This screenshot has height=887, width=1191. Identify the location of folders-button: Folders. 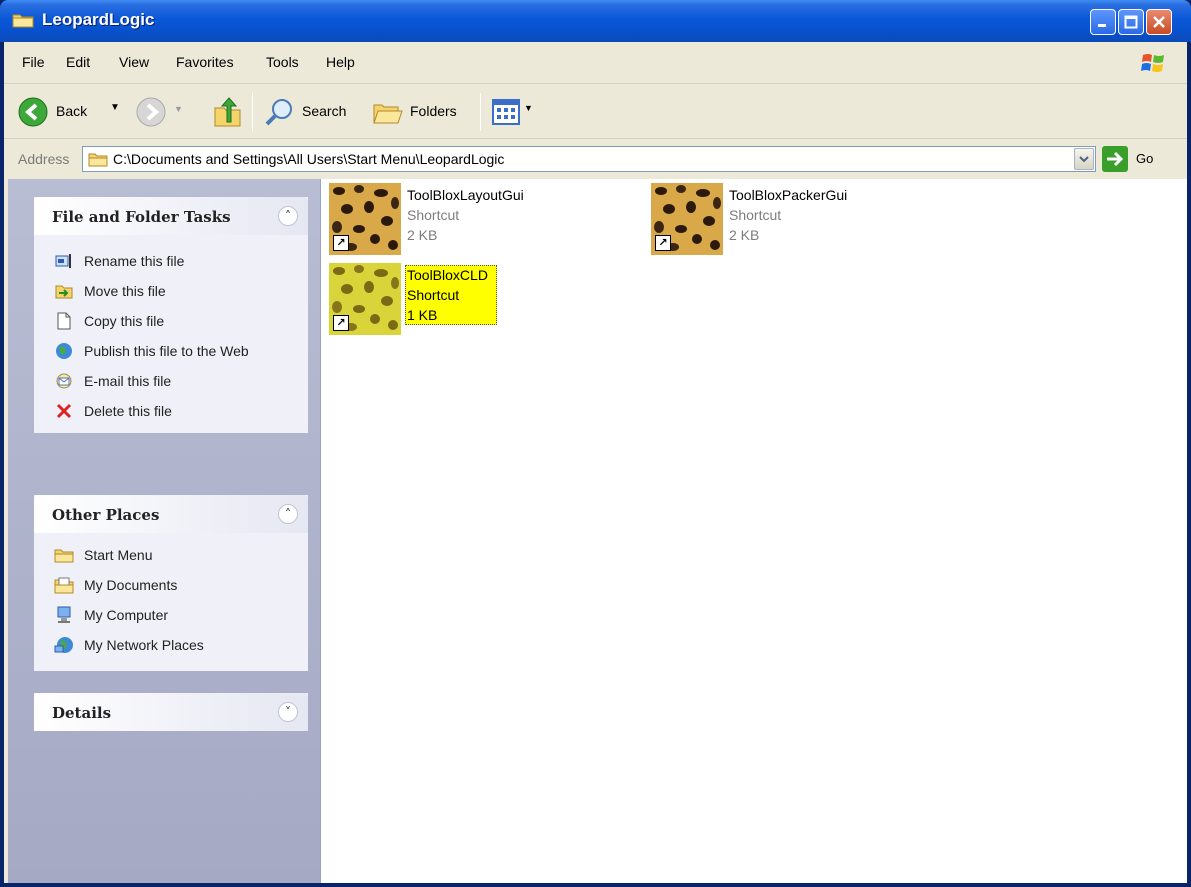
(433, 111).